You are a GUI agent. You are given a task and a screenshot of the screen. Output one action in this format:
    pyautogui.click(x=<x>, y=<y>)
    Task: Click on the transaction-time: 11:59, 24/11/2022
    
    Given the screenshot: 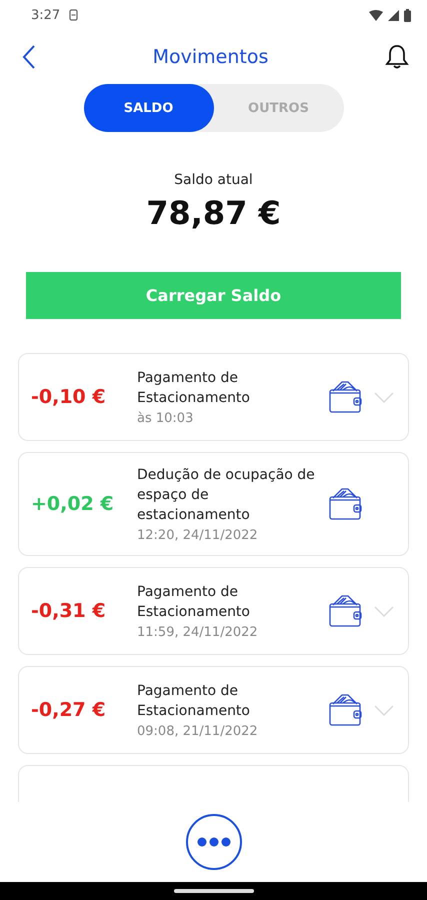 What is the action you would take?
    pyautogui.click(x=198, y=632)
    